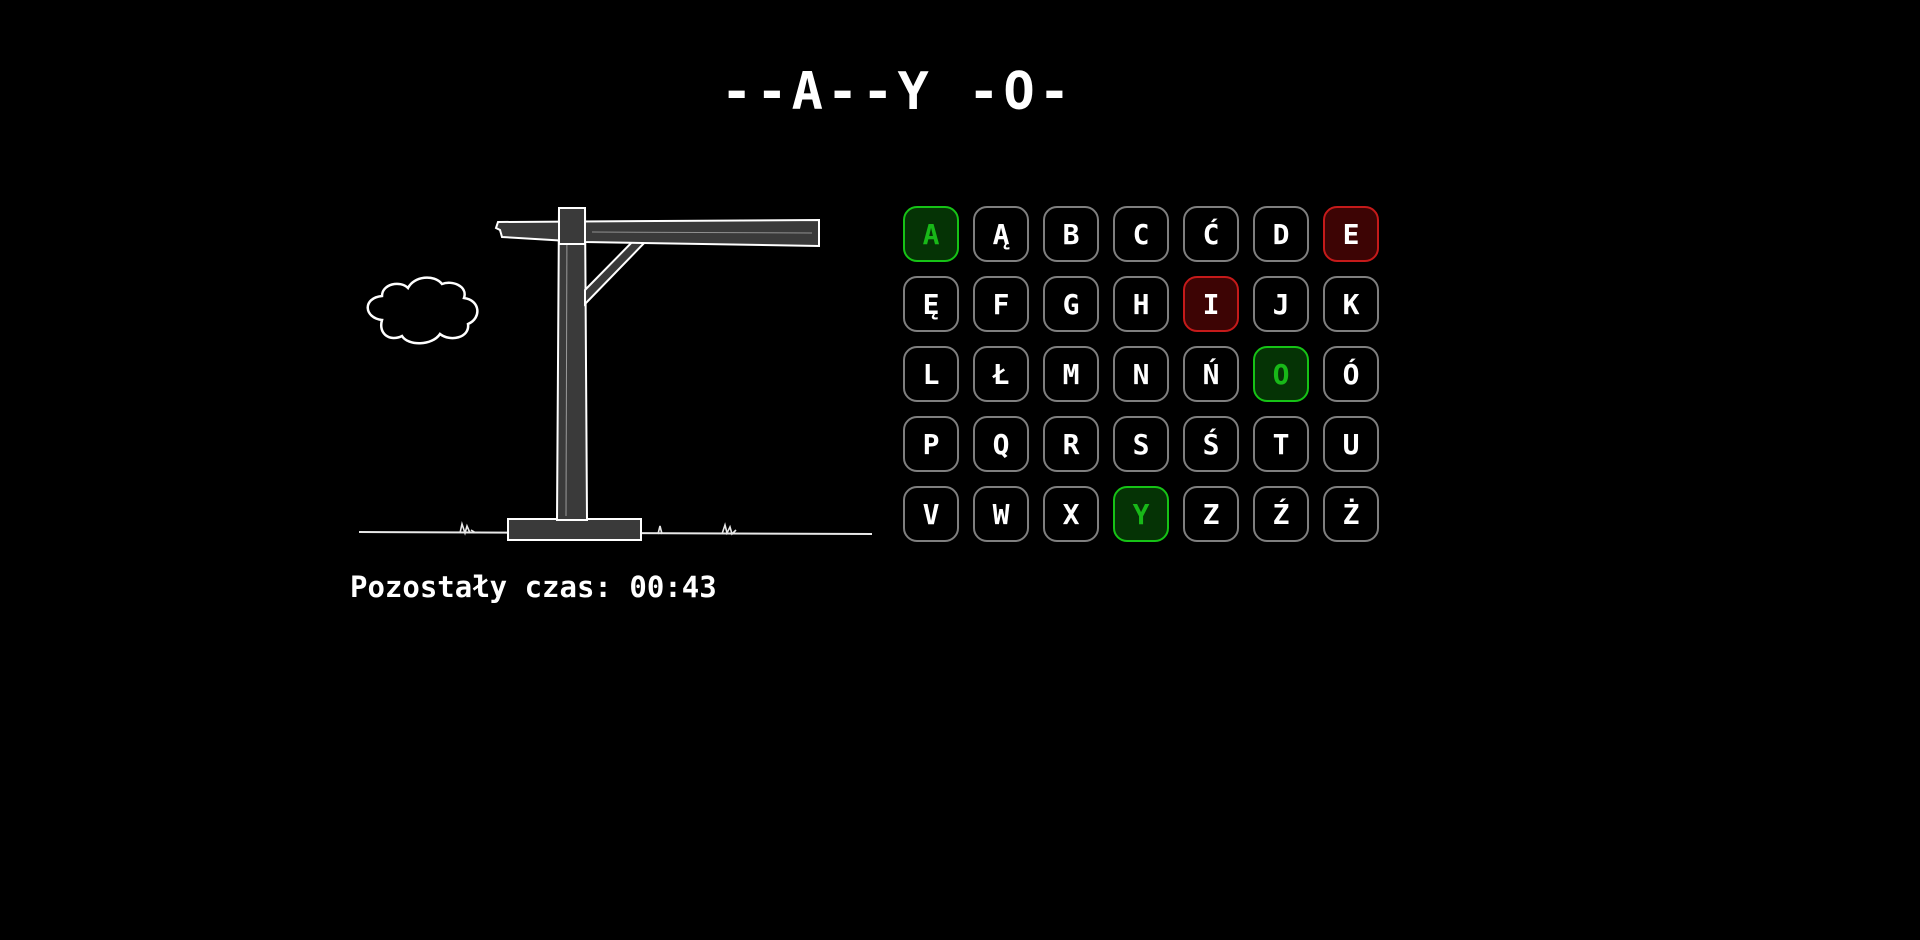 The image size is (1920, 940). Describe the element at coordinates (931, 304) in the screenshot. I see `letter-key: Ę` at that location.